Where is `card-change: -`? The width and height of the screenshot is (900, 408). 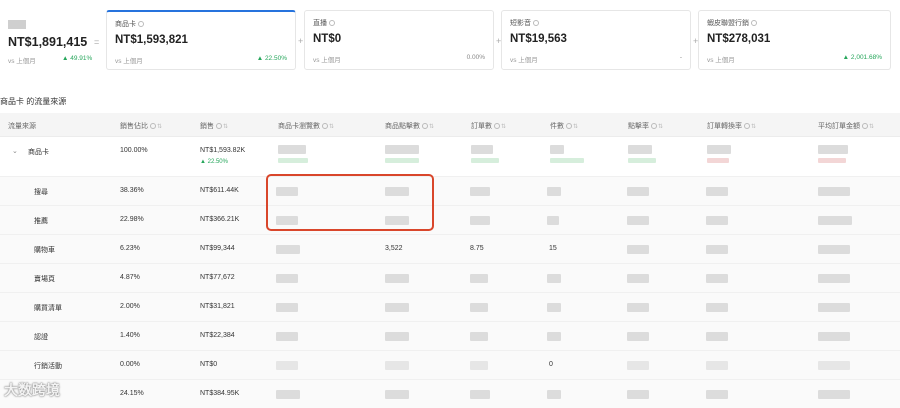
card-change: - is located at coordinates (680, 57).